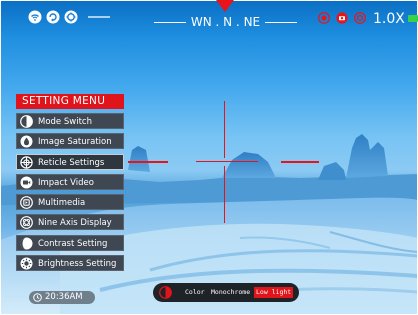  Describe the element at coordinates (65, 122) in the screenshot. I see `menu-item-label: Mode Switch` at that location.